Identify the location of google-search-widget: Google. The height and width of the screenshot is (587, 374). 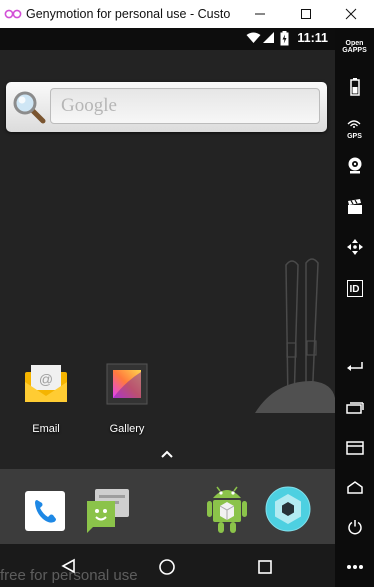
(166, 107).